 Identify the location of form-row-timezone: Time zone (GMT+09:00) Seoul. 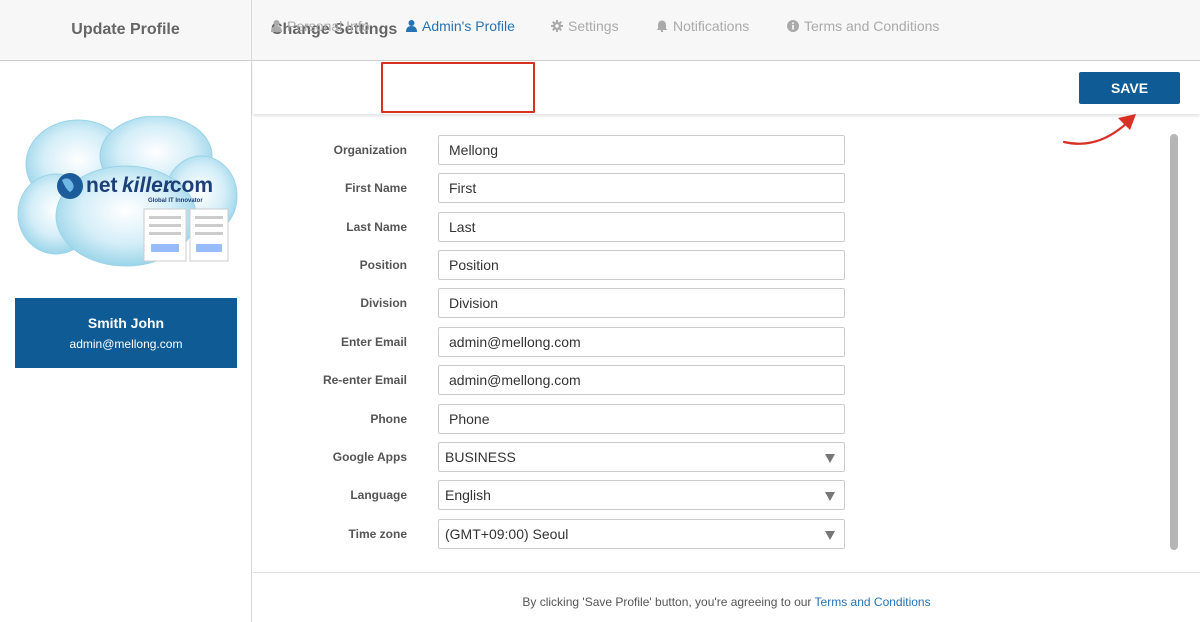
(553, 534).